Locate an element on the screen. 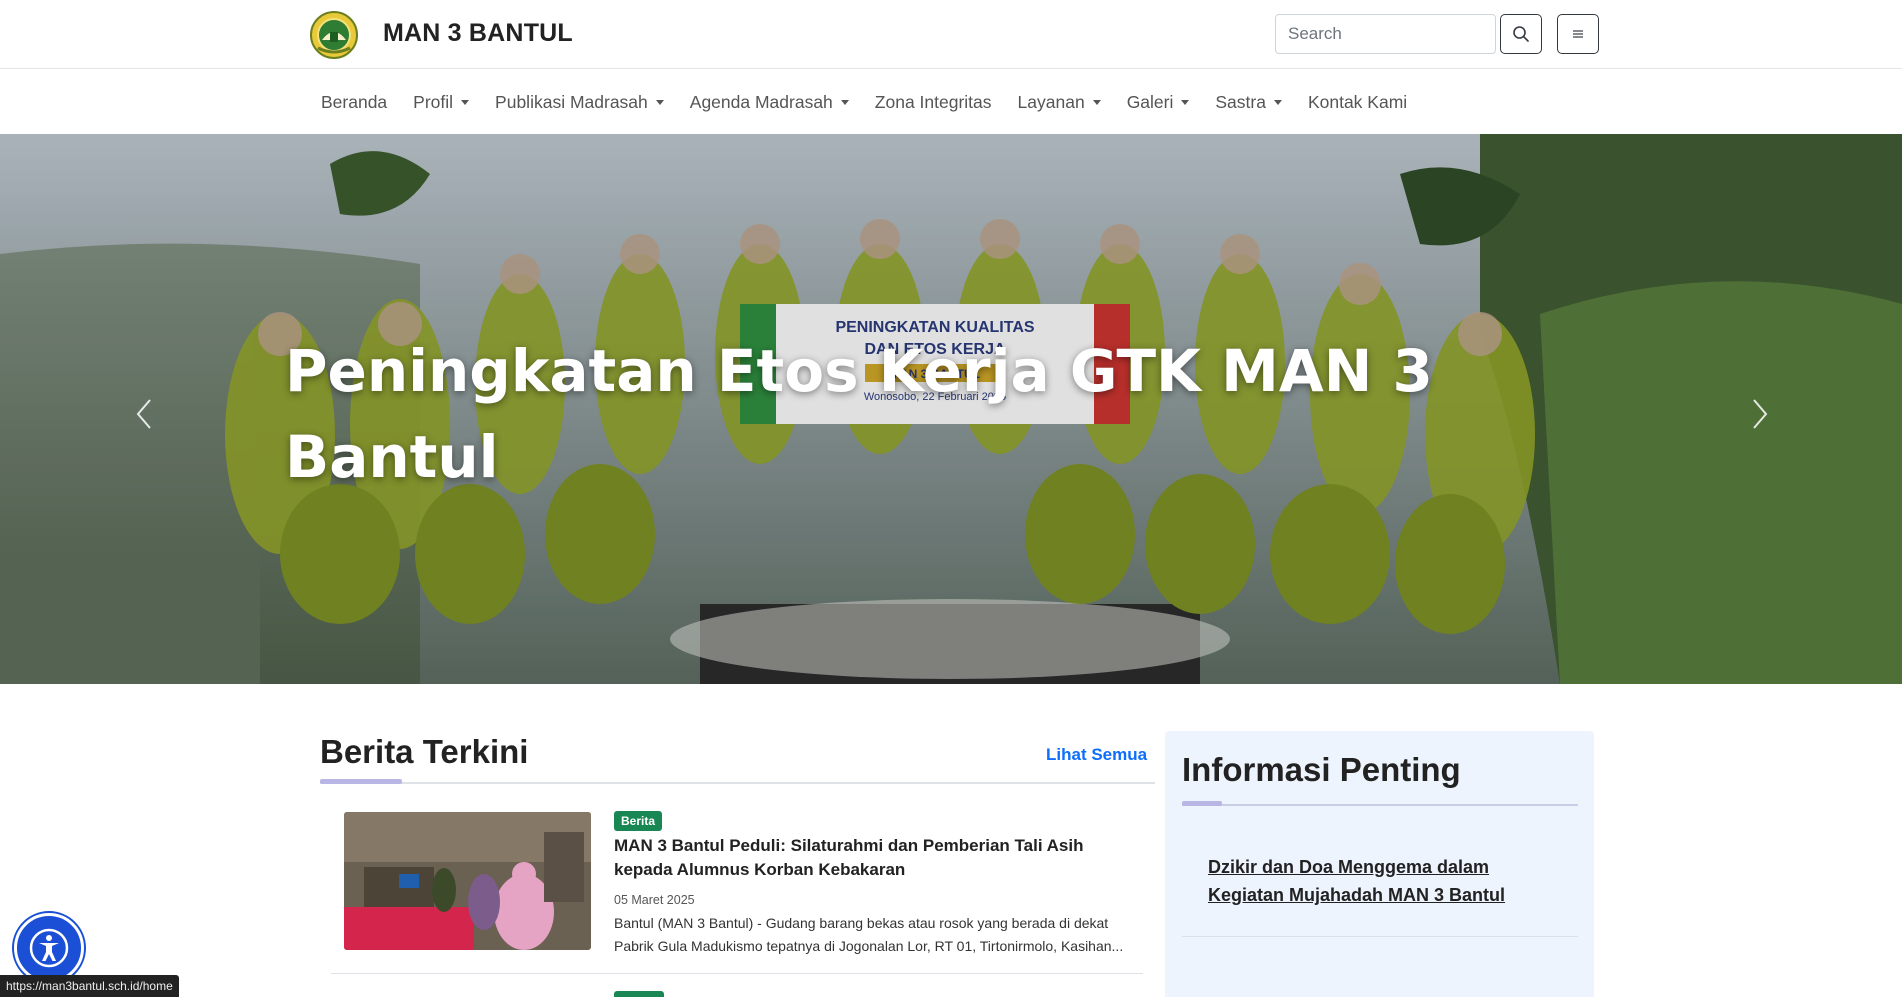 This screenshot has width=1902, height=997. menu-toggle-button is located at coordinates (1578, 34).